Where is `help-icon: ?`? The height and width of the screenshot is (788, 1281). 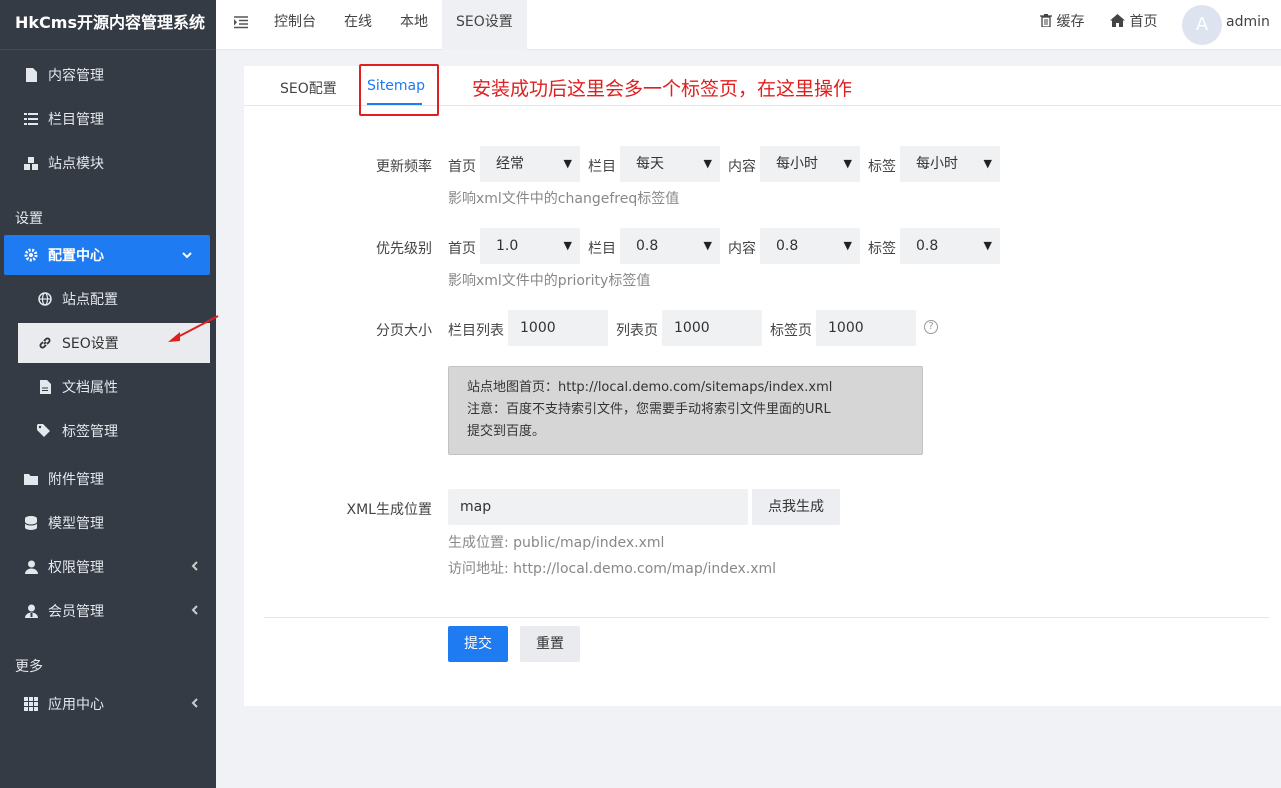
help-icon: ? is located at coordinates (931, 327).